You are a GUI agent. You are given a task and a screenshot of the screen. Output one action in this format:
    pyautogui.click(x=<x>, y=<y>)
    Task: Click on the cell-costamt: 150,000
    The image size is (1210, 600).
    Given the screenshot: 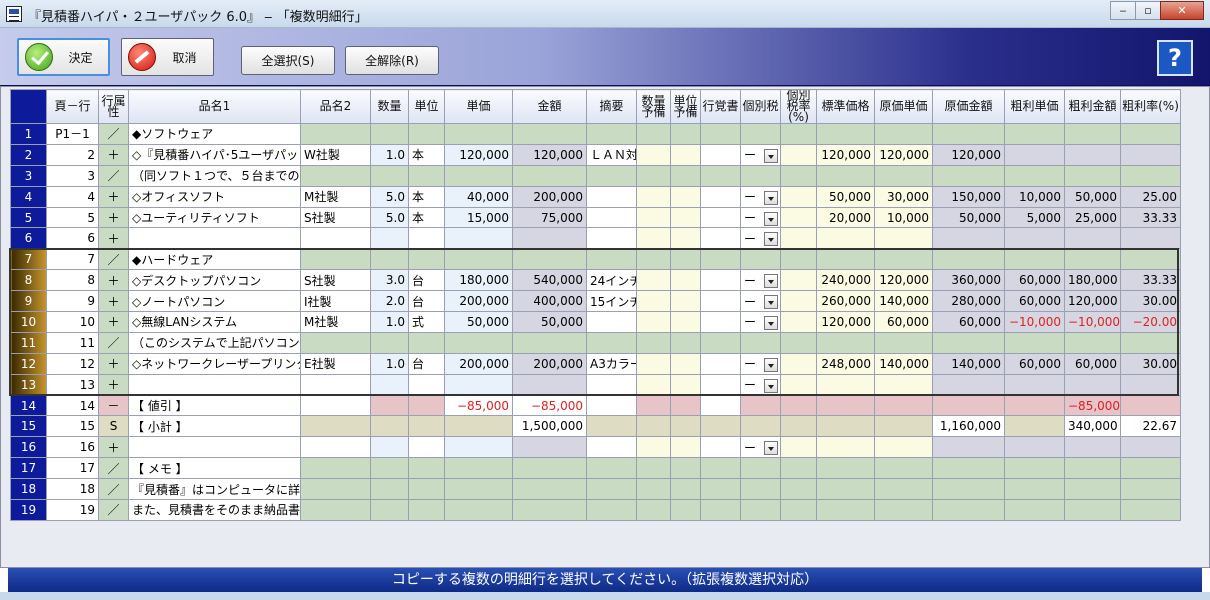 What is the action you would take?
    pyautogui.click(x=968, y=196)
    